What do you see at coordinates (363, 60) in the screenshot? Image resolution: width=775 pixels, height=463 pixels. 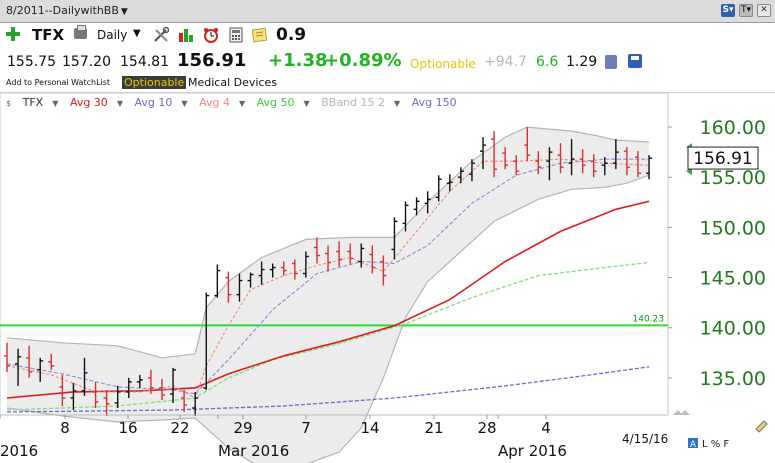 I see `price-change-percent: +0.89%` at bounding box center [363, 60].